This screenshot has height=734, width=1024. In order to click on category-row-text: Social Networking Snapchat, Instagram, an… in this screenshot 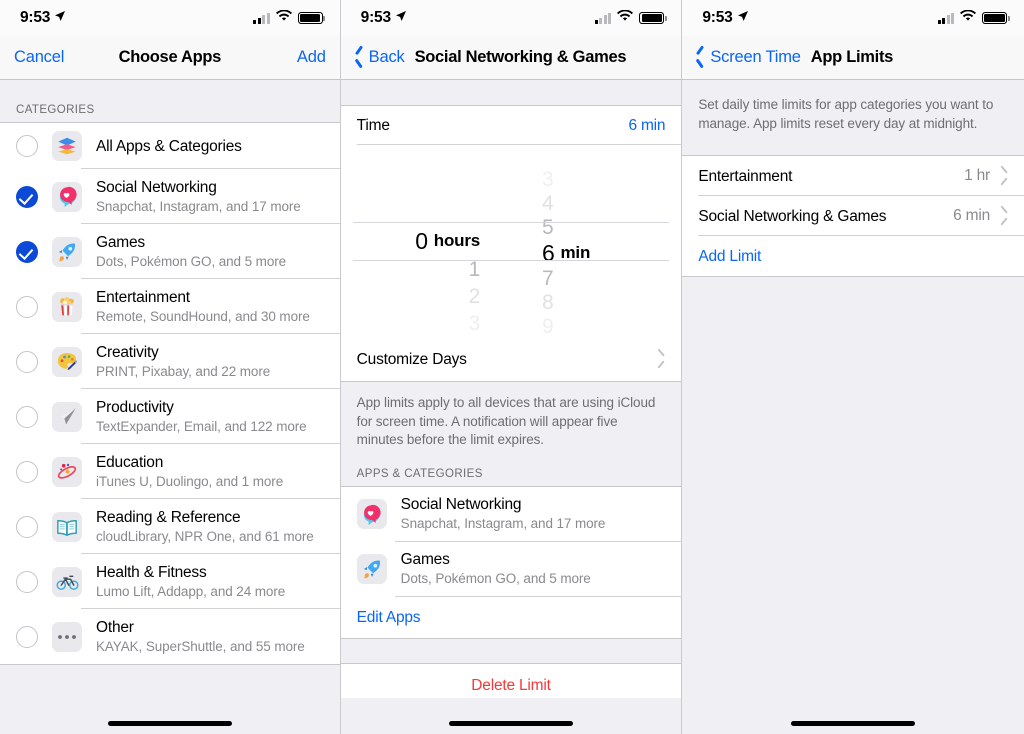, I will do `click(210, 197)`.